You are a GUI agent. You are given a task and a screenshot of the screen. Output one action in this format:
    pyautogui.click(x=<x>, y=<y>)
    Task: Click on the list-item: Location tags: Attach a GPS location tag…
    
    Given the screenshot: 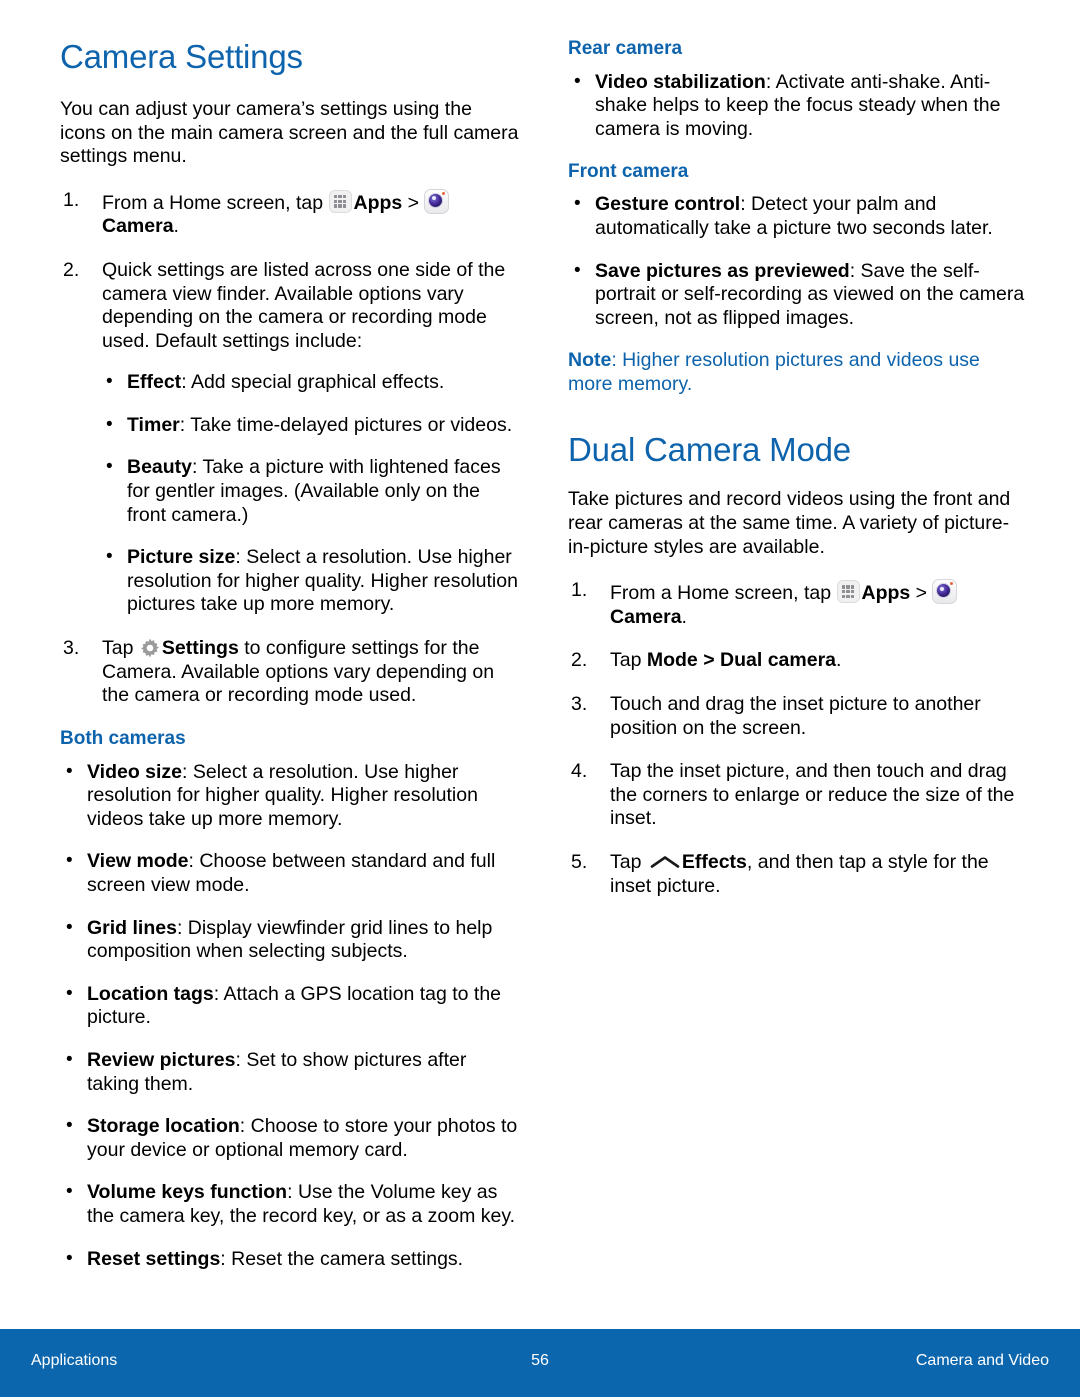 What is the action you would take?
    pyautogui.click(x=290, y=1006)
    